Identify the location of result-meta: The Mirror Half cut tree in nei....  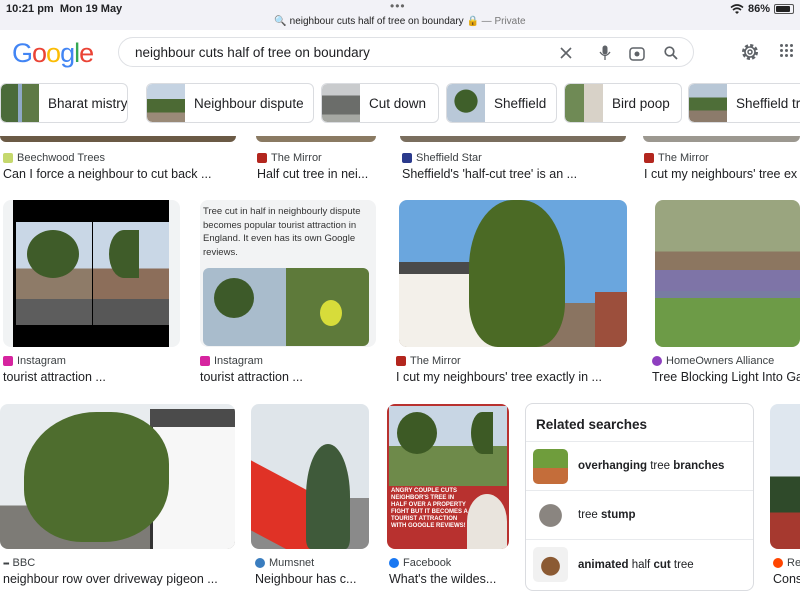
(317, 166).